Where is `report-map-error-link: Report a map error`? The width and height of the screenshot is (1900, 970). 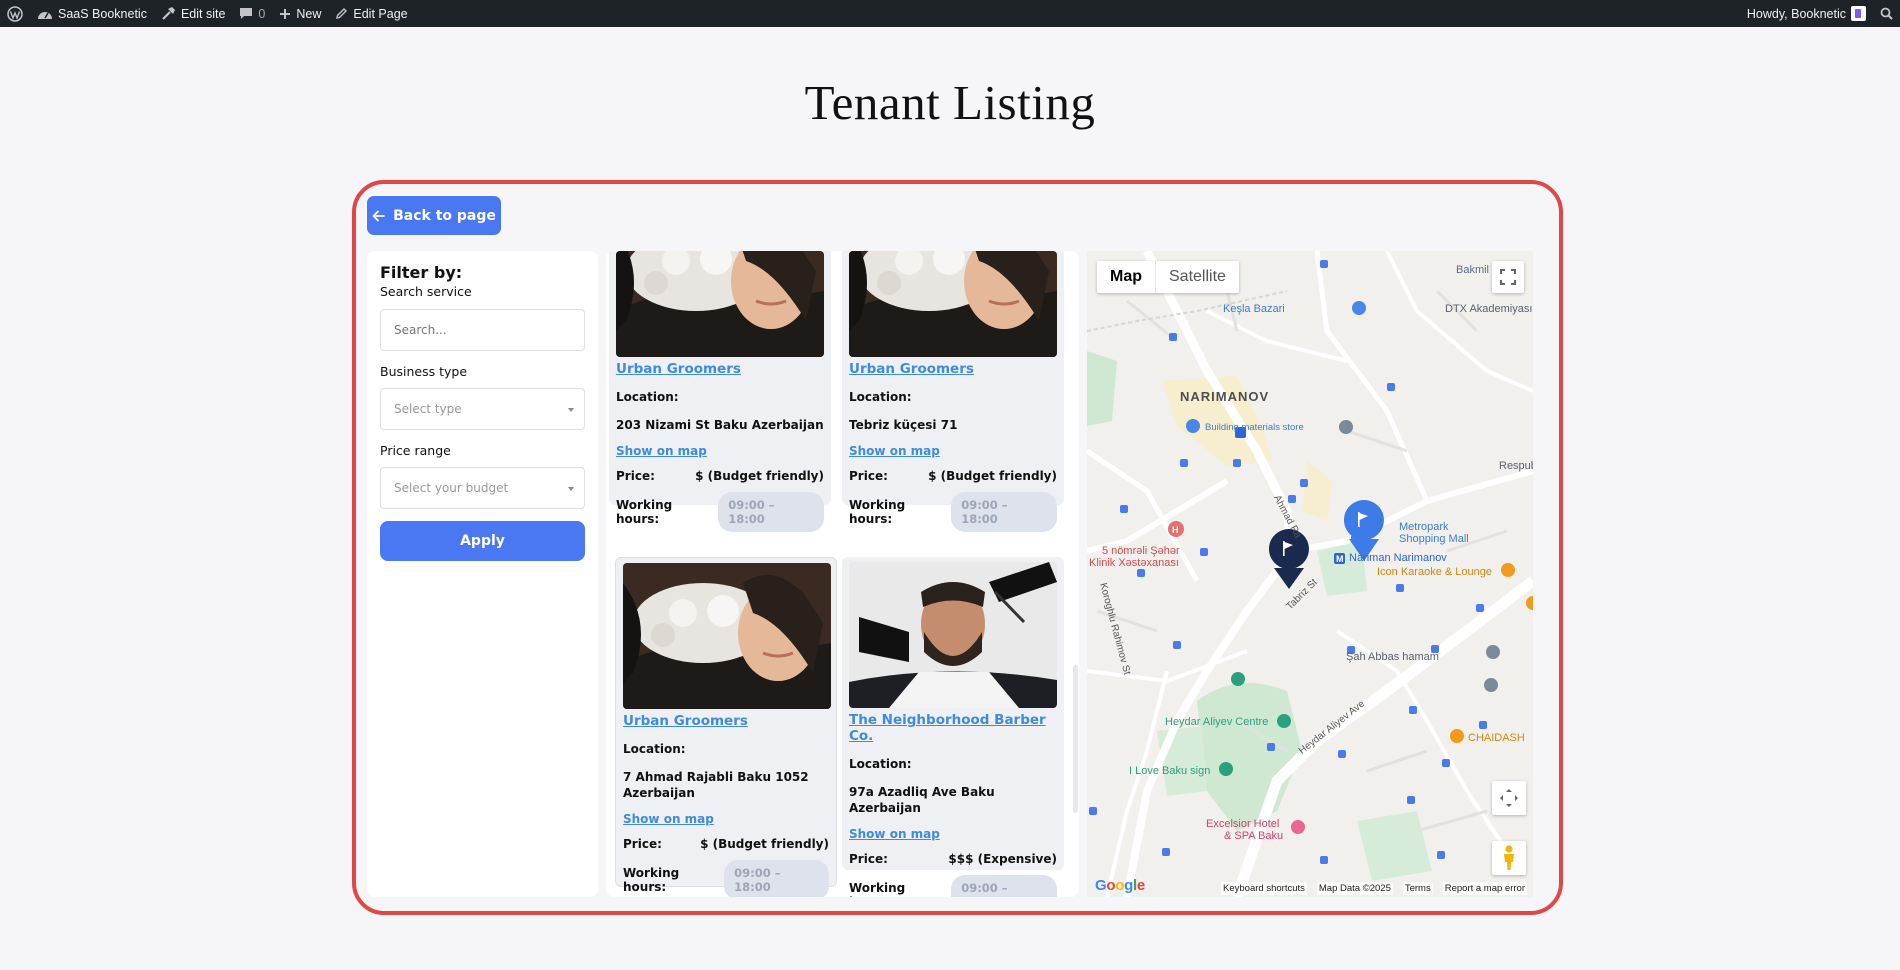
report-map-error-link: Report a map error is located at coordinates (1484, 888).